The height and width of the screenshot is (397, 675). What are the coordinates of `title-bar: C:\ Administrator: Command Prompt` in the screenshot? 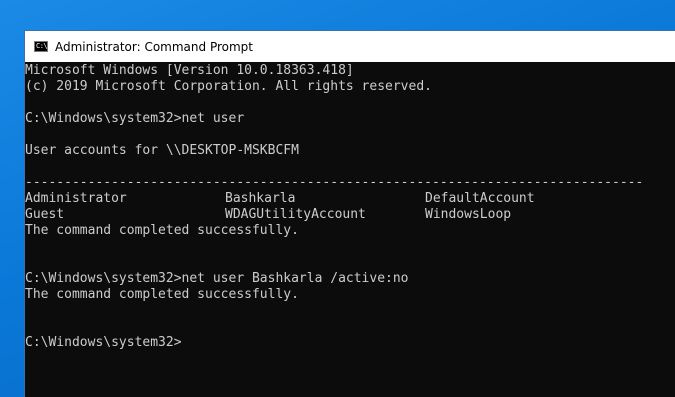 It's located at (350, 46).